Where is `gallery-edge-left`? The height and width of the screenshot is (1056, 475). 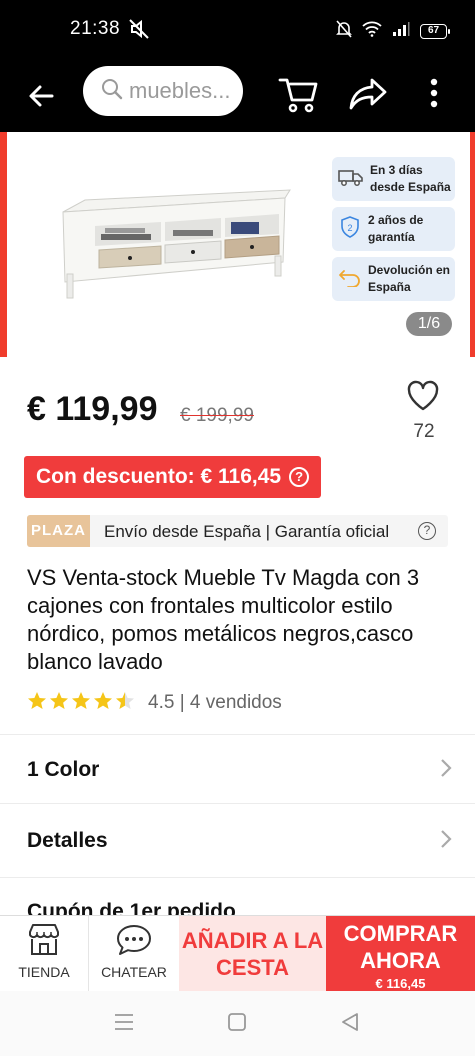
gallery-edge-left is located at coordinates (3, 244).